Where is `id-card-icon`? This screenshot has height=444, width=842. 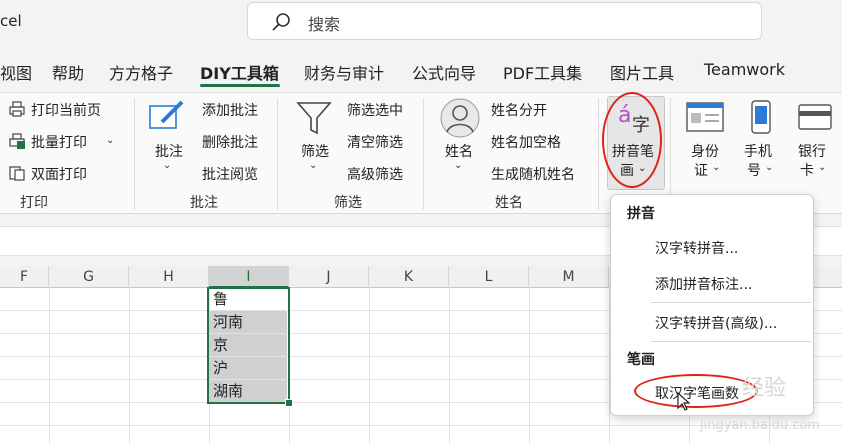
id-card-icon is located at coordinates (705, 117).